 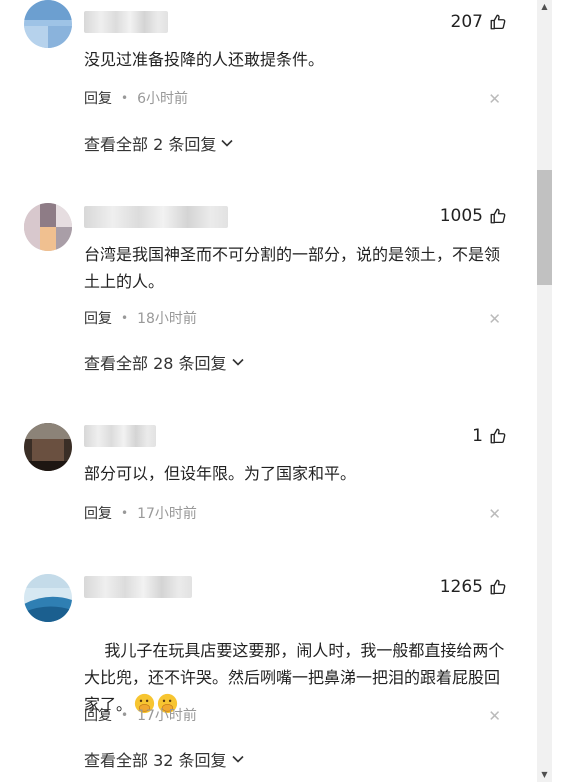 What do you see at coordinates (466, 22) in the screenshot?
I see `like-count: 207` at bounding box center [466, 22].